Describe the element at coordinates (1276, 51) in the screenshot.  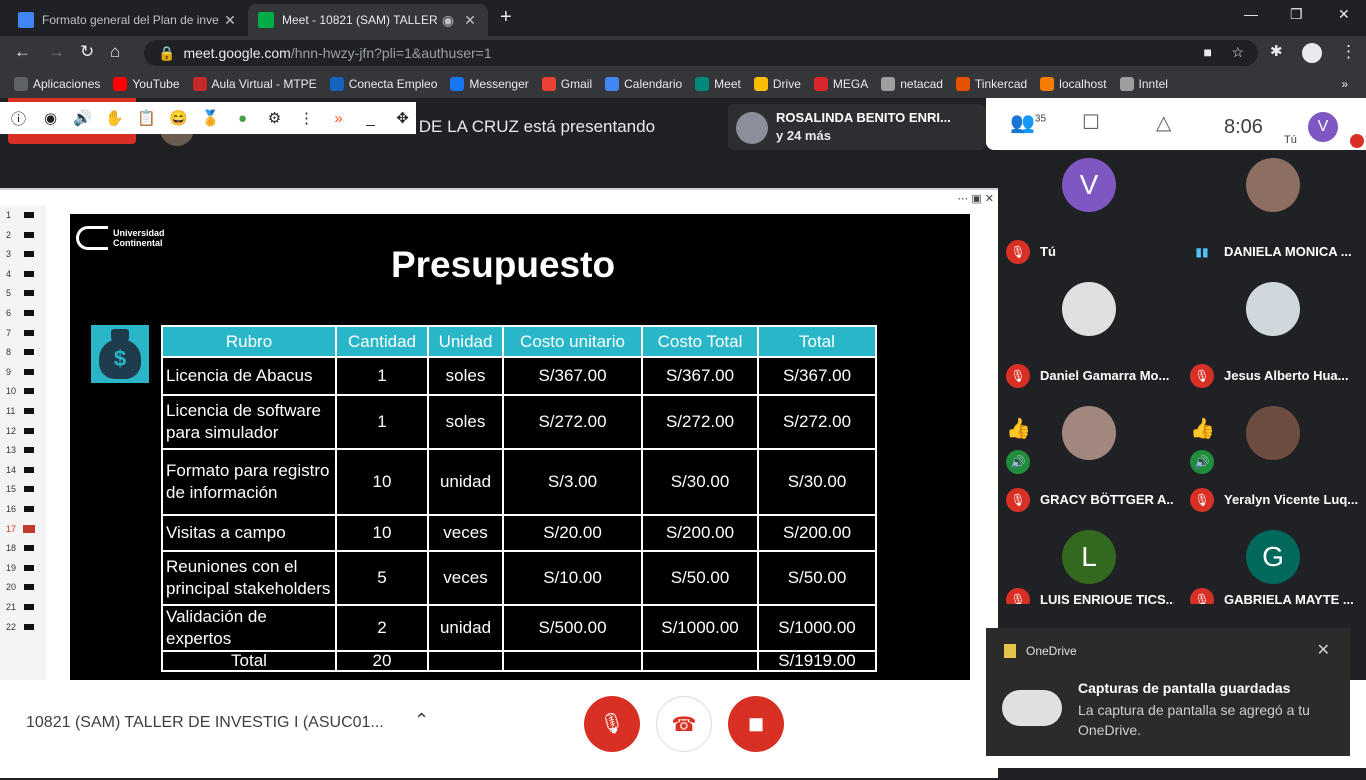
I see `extensions-icon: ✱` at that location.